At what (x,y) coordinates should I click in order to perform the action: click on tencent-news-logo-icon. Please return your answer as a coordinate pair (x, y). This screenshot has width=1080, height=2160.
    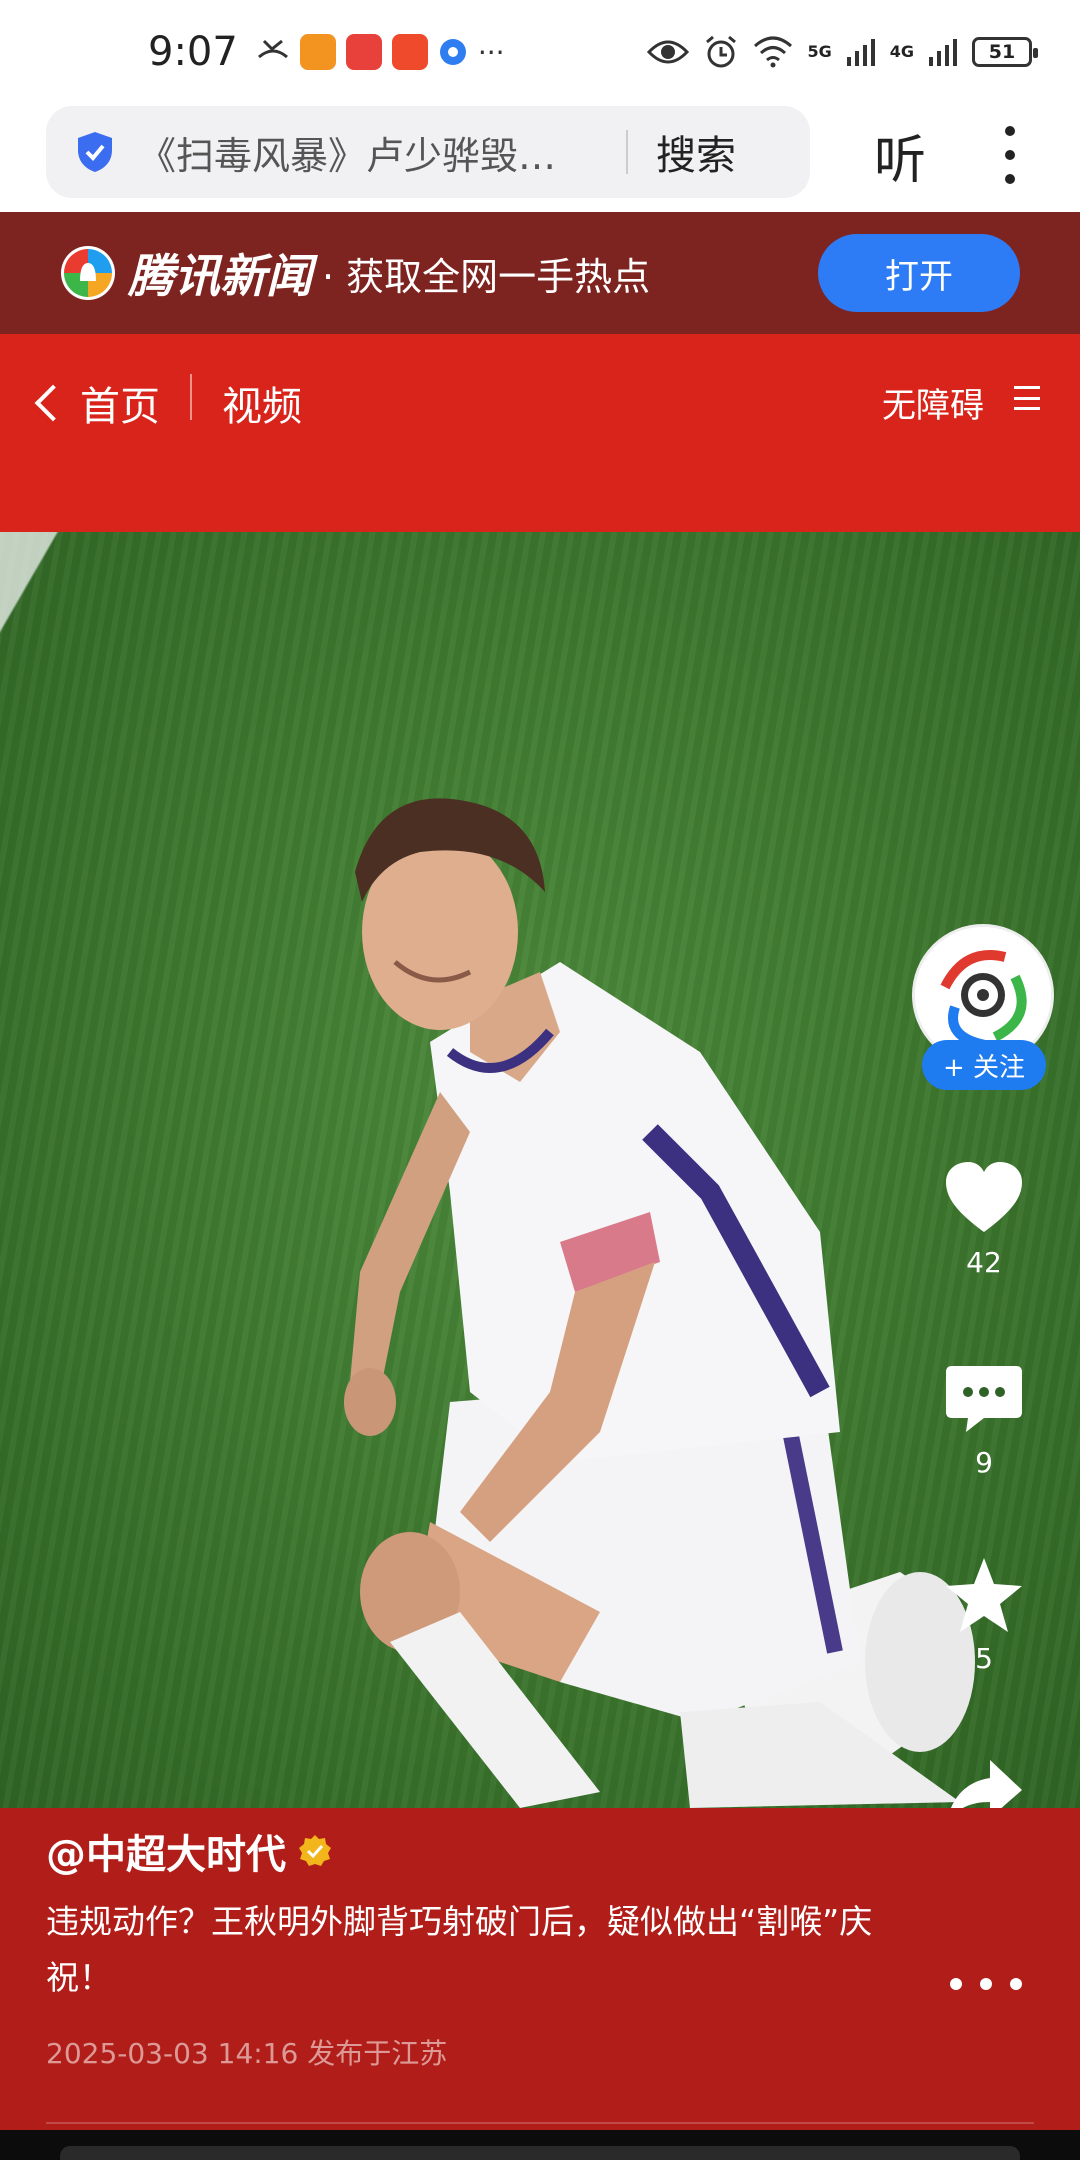
    Looking at the image, I should click on (88, 273).